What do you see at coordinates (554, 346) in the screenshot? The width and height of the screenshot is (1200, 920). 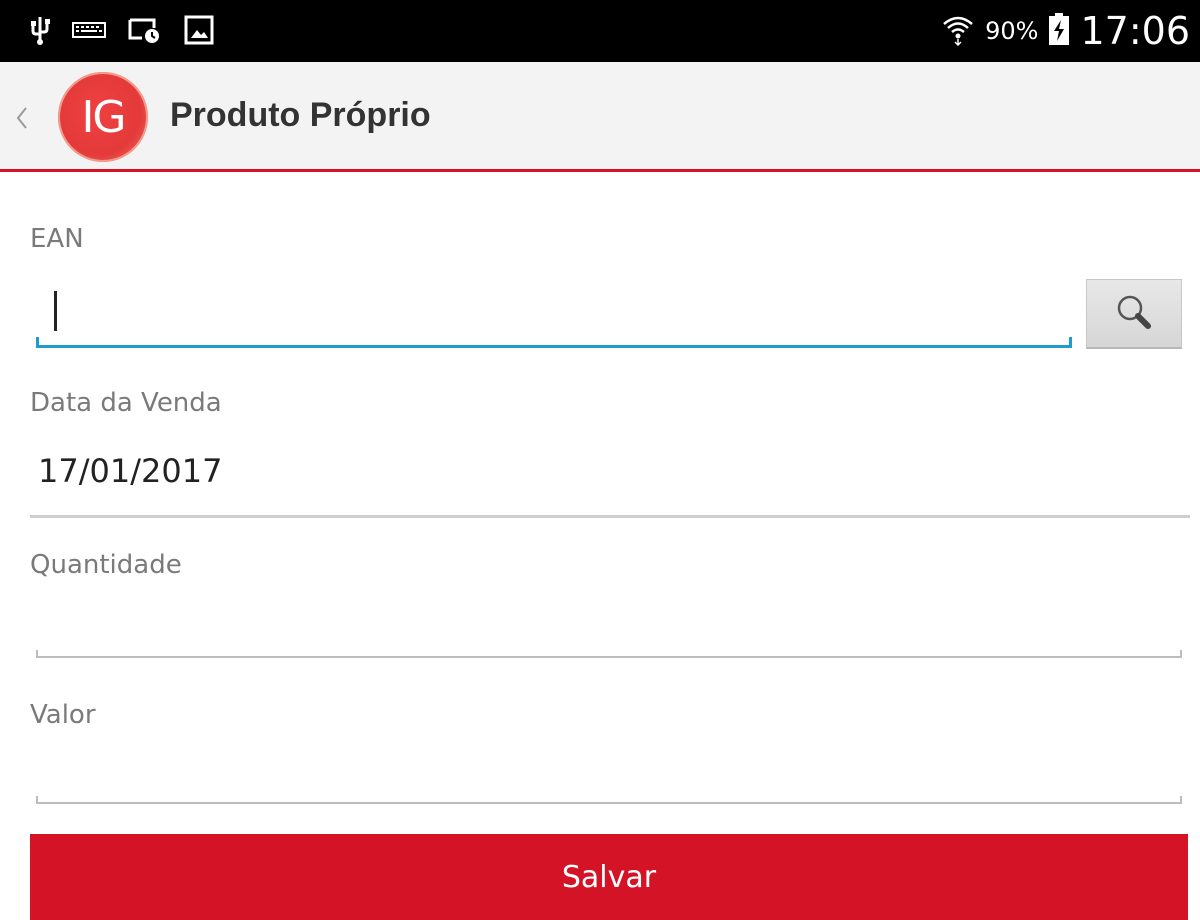 I see `ean-underline` at bounding box center [554, 346].